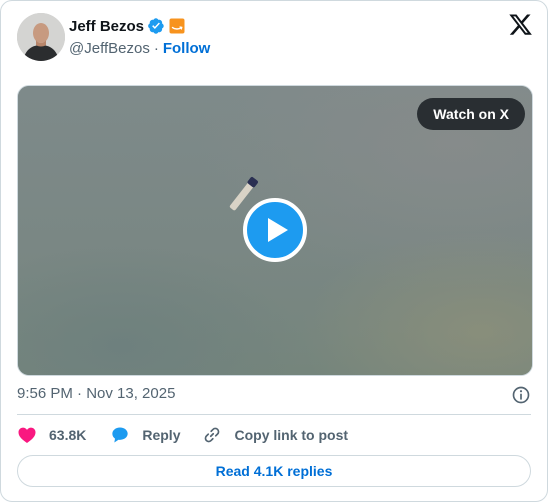 The width and height of the screenshot is (548, 502). I want to click on like-button: 63.8K, so click(63, 435).